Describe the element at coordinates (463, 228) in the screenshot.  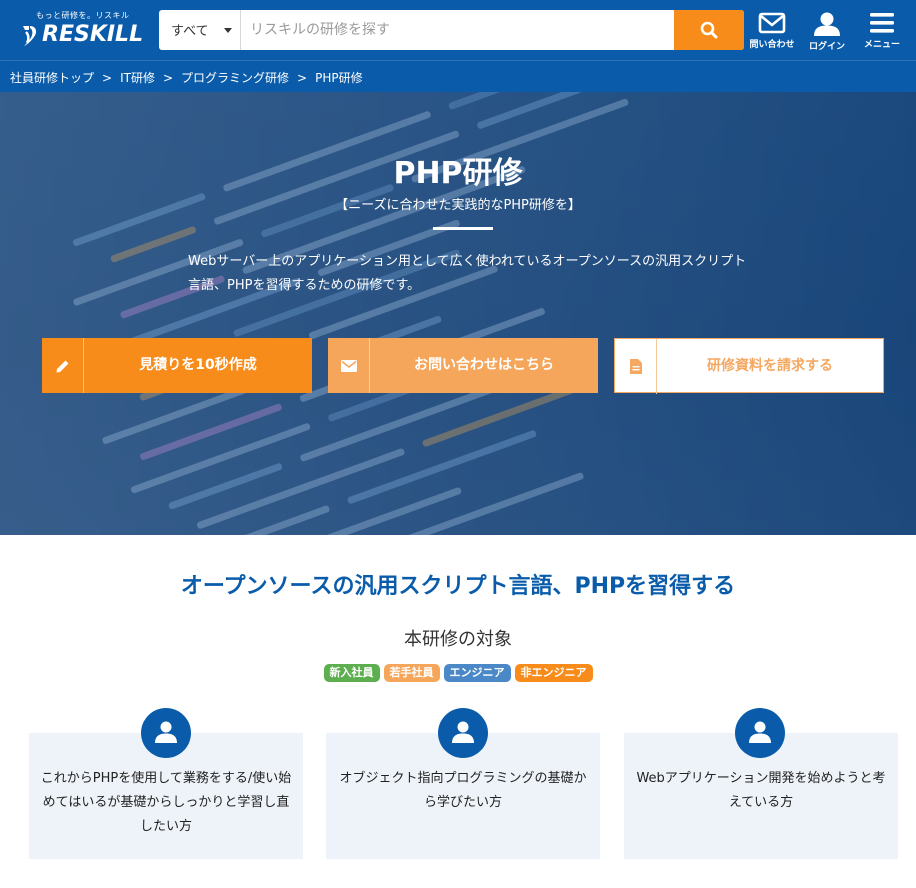
I see `title-divider` at that location.